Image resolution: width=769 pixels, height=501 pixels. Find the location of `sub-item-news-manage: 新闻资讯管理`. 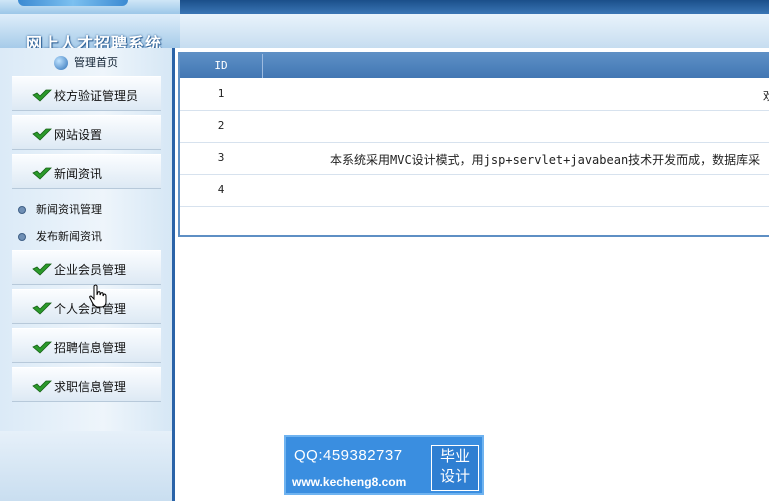

sub-item-news-manage: 新闻资讯管理 is located at coordinates (60, 209).